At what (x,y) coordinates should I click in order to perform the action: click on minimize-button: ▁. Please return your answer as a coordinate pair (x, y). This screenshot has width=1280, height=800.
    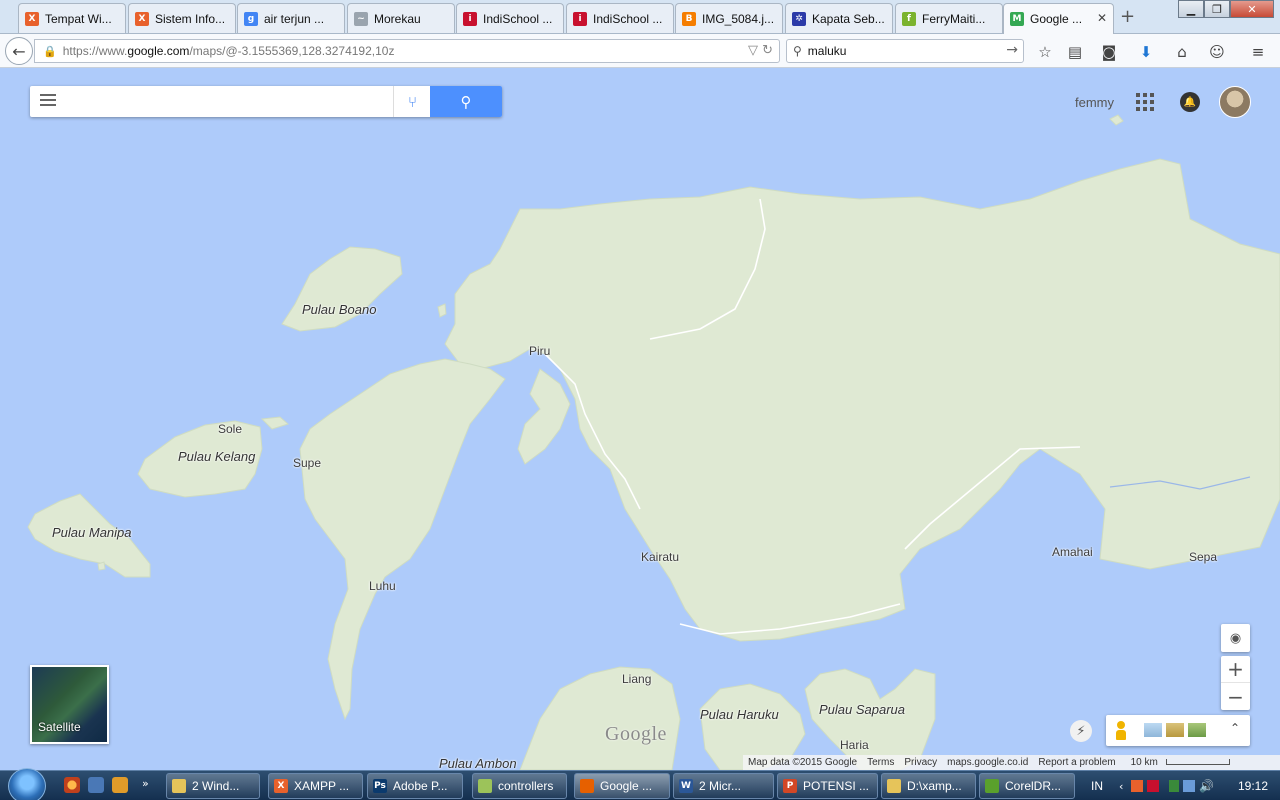
    Looking at the image, I should click on (1191, 9).